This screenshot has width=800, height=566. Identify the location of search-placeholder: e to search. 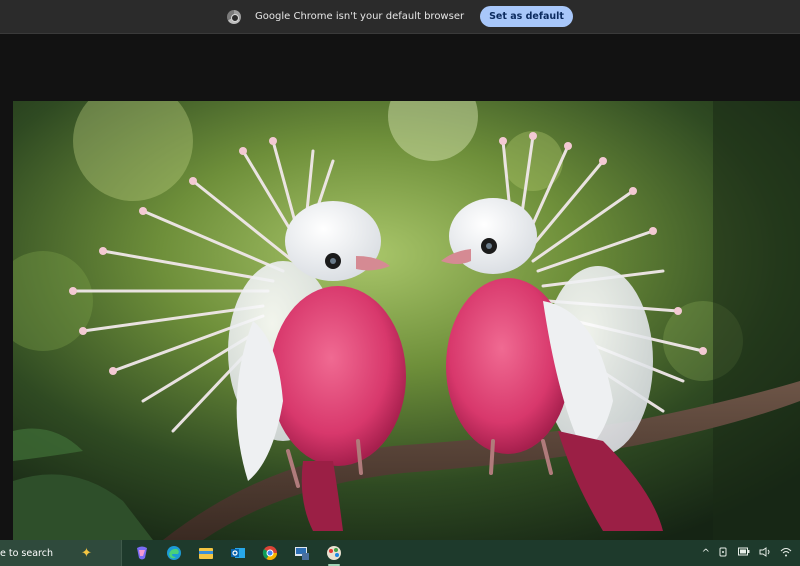
(26, 553).